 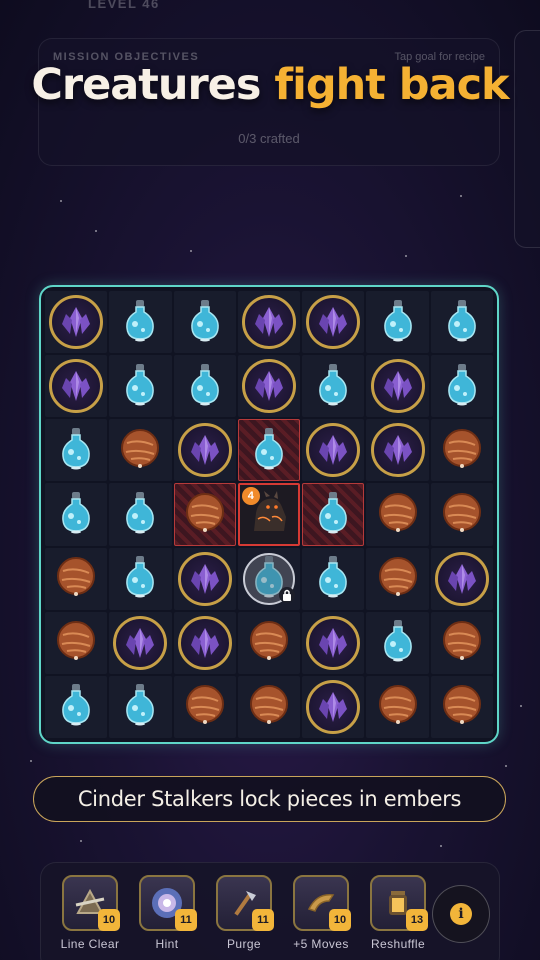 What do you see at coordinates (186, 920) in the screenshot?
I see `booster-count: 11` at bounding box center [186, 920].